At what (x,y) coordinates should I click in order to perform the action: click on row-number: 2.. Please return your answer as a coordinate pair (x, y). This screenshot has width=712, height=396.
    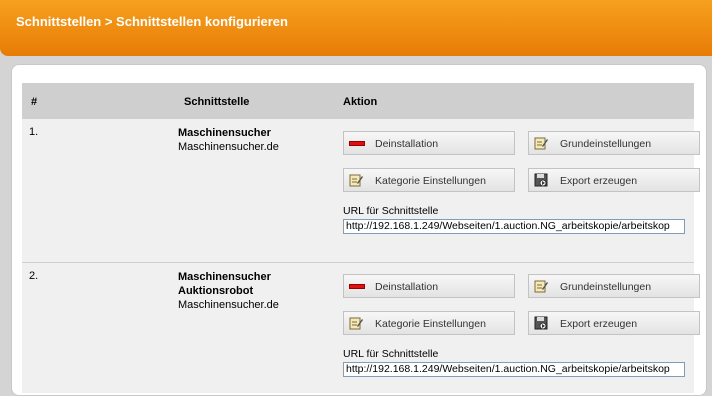
    Looking at the image, I should click on (34, 276).